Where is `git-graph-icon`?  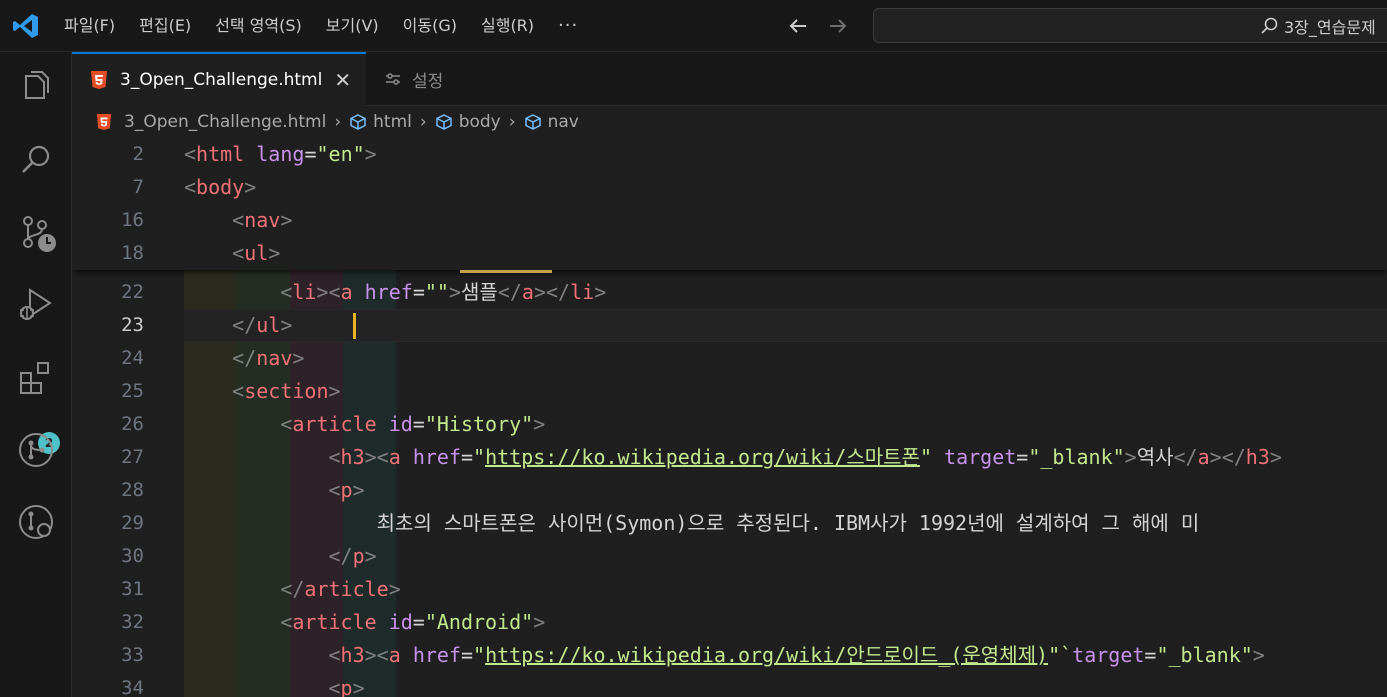
git-graph-icon is located at coordinates (36, 450).